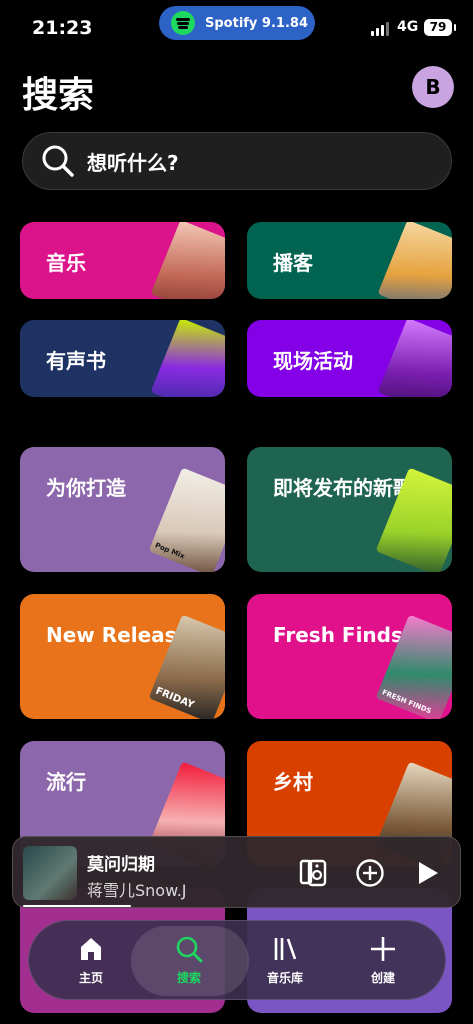 The height and width of the screenshot is (1024, 473). What do you see at coordinates (77, 906) in the screenshot?
I see `playback-progress-bar` at bounding box center [77, 906].